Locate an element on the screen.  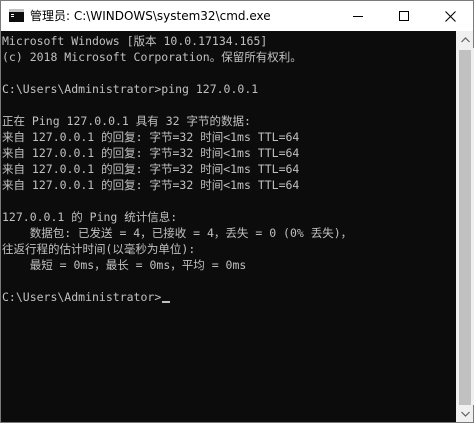
maximize-icon is located at coordinates (404, 16).